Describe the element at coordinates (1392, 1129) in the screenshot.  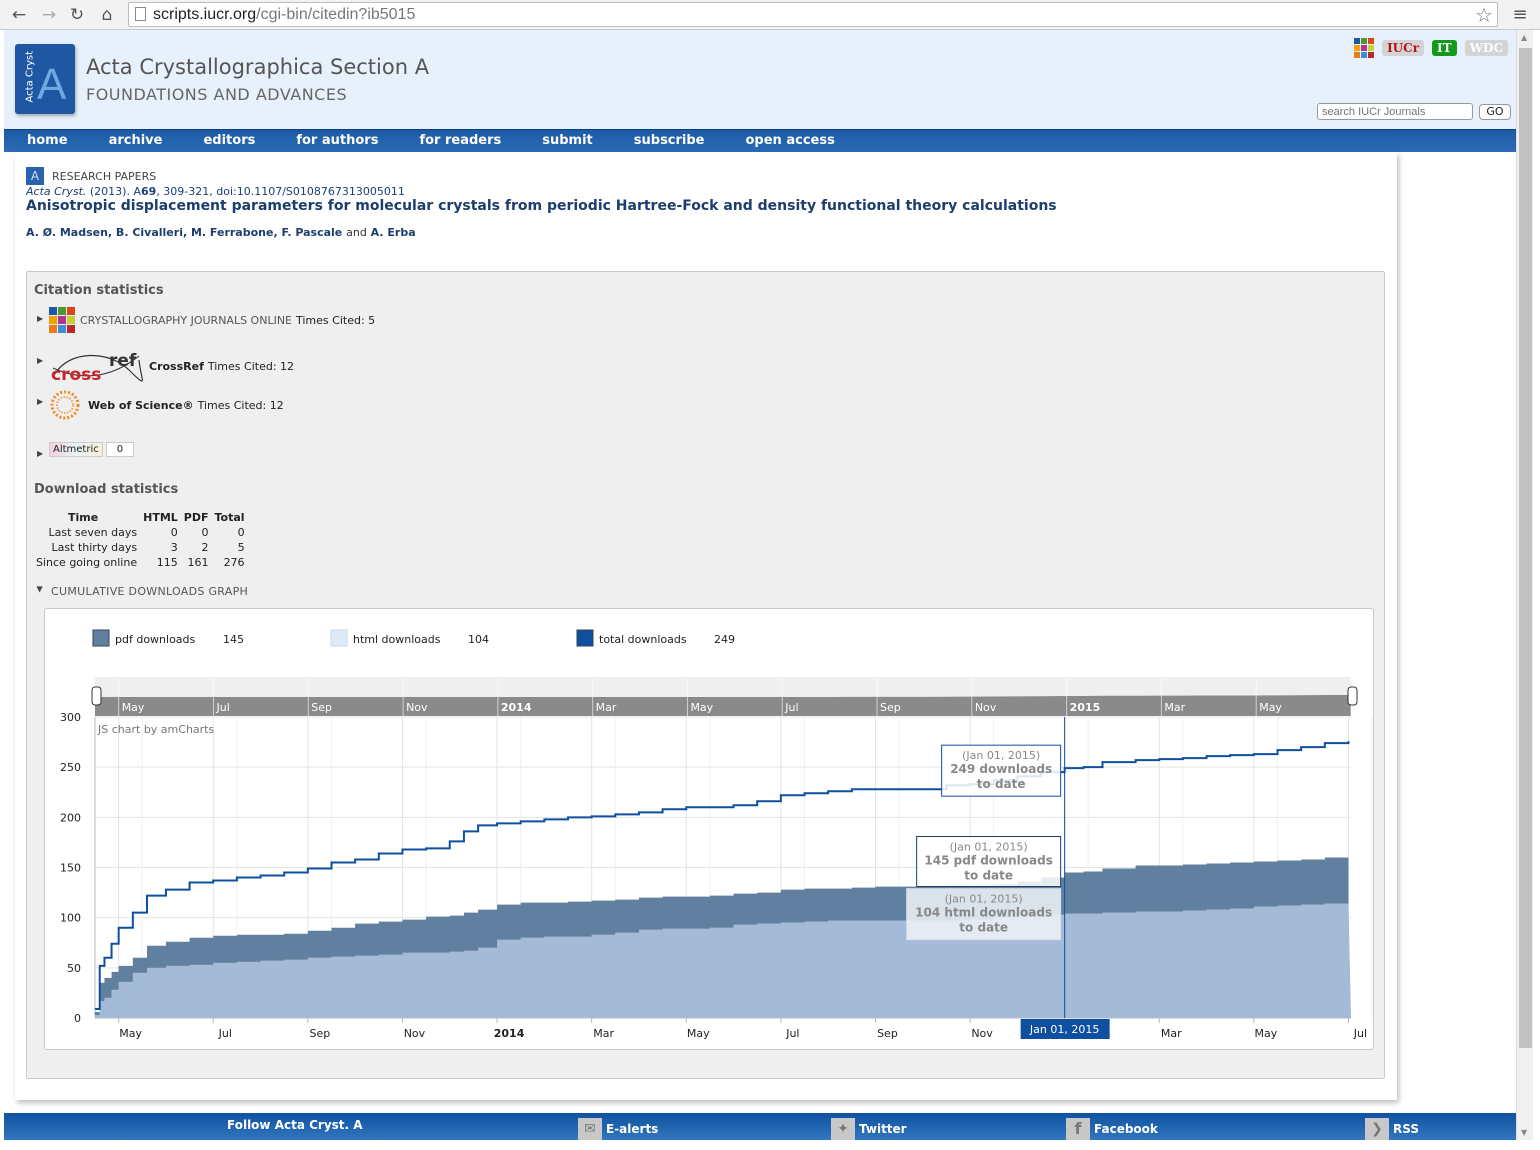
I see `footer-link-rss: ❯ RSS` at that location.